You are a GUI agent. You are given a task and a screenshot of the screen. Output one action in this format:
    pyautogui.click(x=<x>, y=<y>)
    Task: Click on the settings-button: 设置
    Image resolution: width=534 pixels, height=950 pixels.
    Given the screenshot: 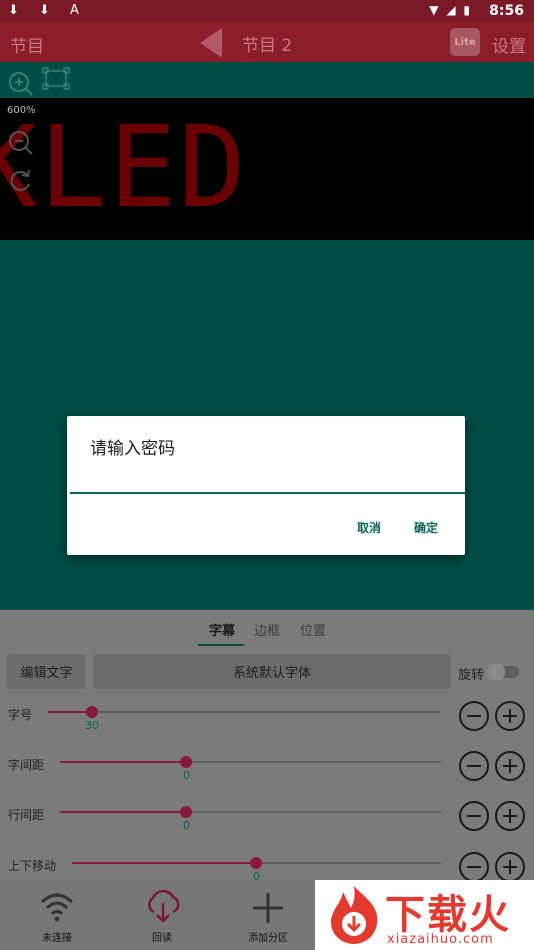 What is the action you would take?
    pyautogui.click(x=509, y=44)
    